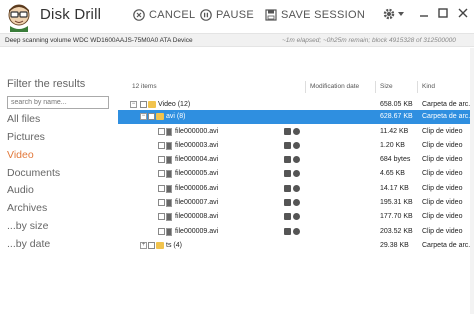 The height and width of the screenshot is (314, 474). What do you see at coordinates (26, 137) in the screenshot?
I see `sidebar-item-pictures: Pictures` at bounding box center [26, 137].